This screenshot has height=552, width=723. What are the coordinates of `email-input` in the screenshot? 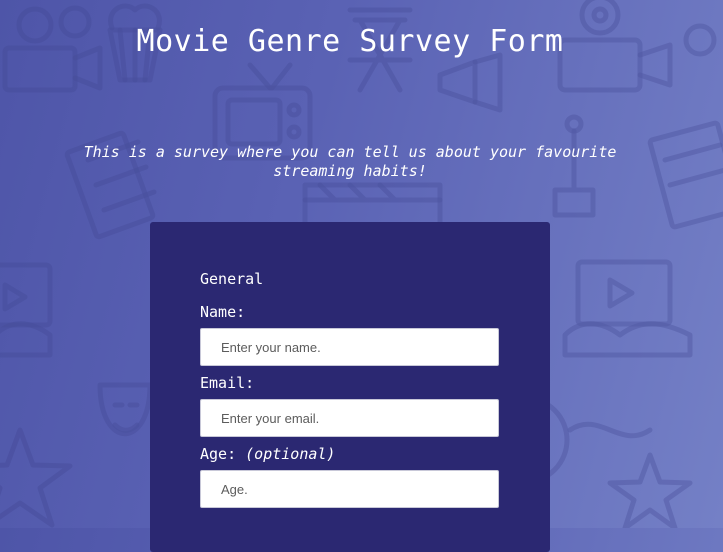 It's located at (349, 418).